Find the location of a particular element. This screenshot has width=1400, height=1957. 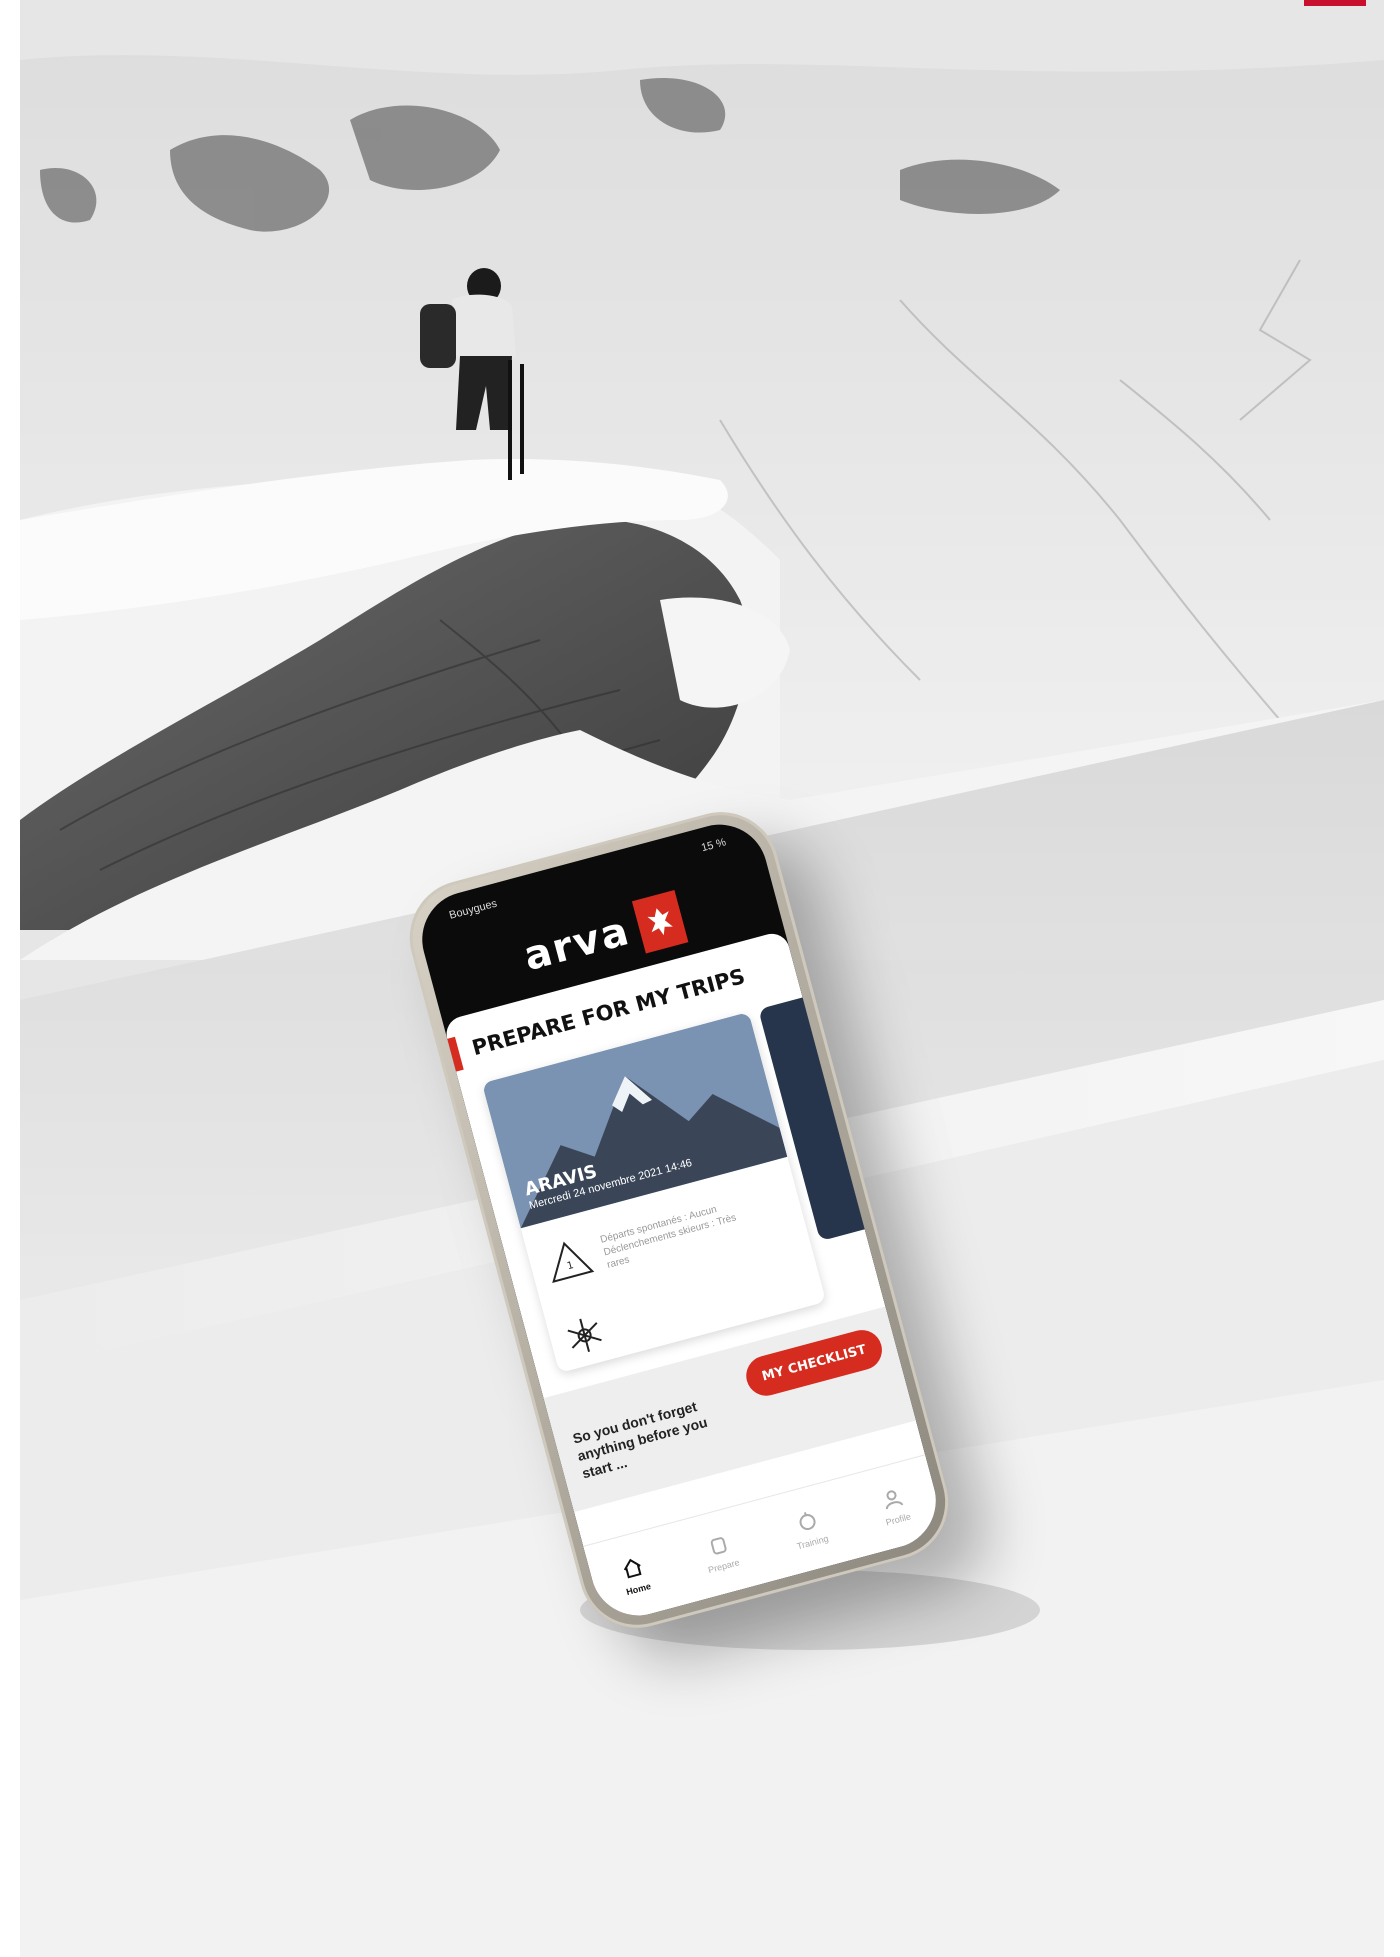

snowflake-icon is located at coordinates (588, 1341).